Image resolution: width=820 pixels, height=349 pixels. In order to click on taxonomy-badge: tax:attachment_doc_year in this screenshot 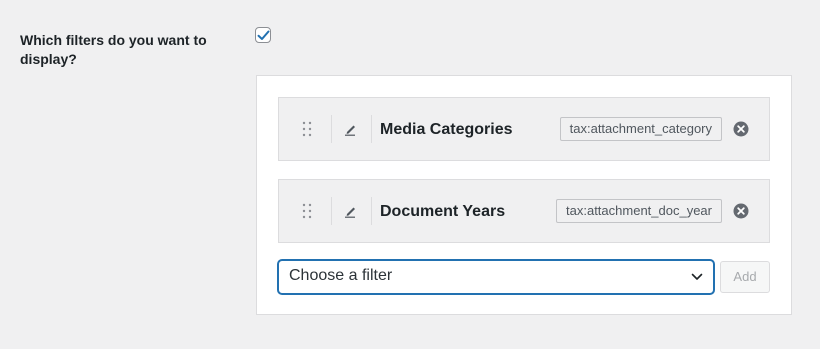, I will do `click(639, 211)`.